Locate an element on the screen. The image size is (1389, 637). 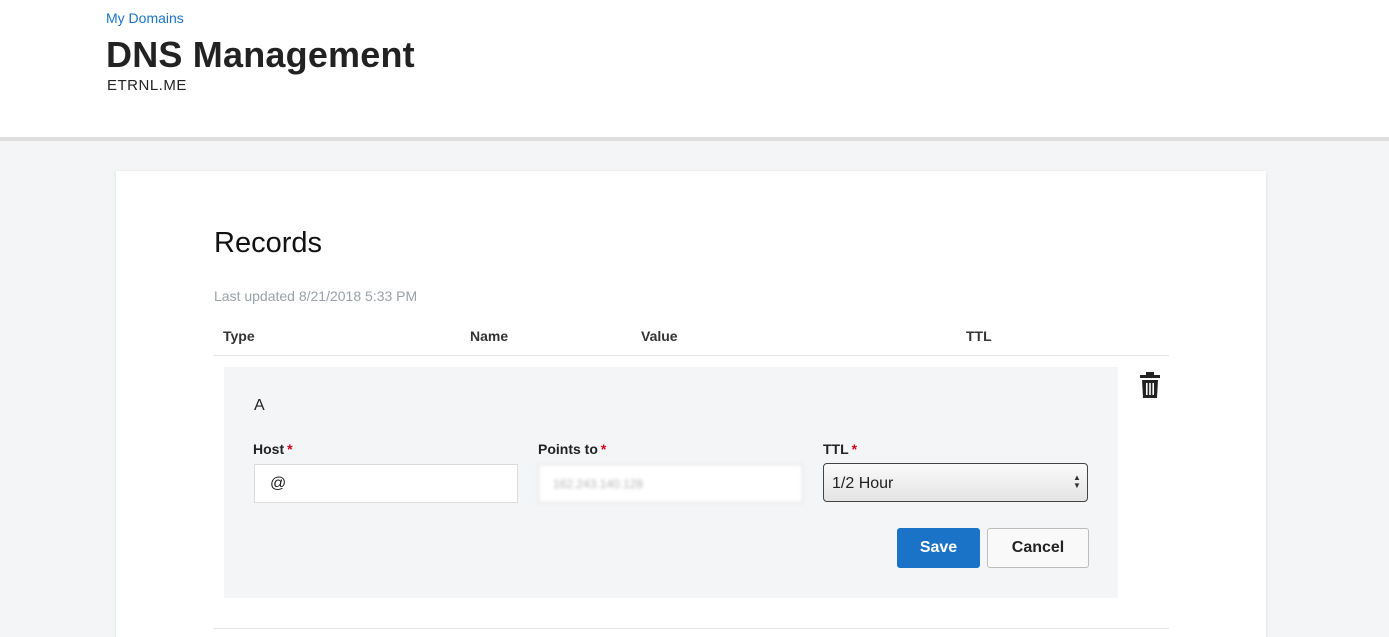
host-label: Host * is located at coordinates (273, 449).